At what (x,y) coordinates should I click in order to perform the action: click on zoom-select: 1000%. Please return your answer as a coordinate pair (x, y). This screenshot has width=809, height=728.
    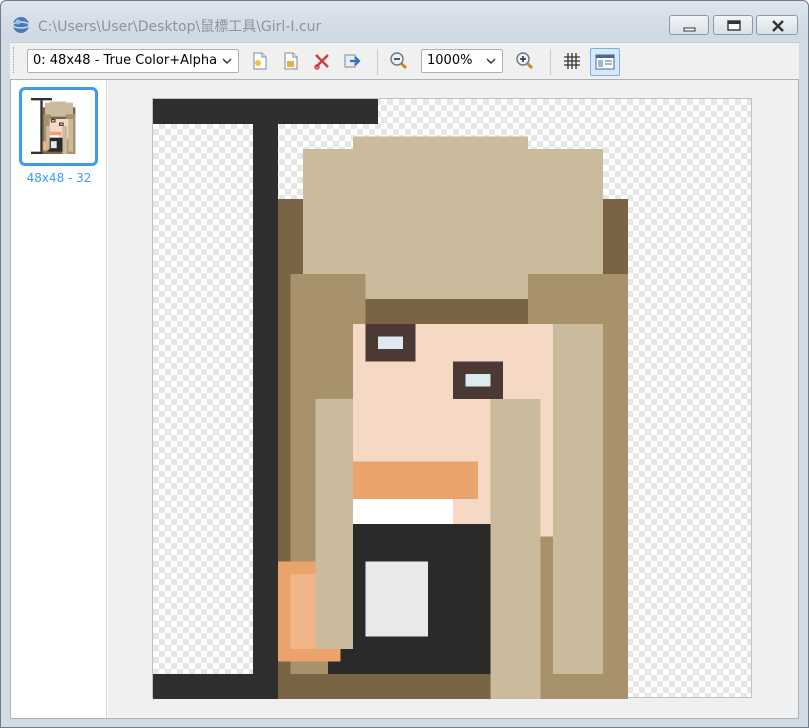
    Looking at the image, I should click on (462, 61).